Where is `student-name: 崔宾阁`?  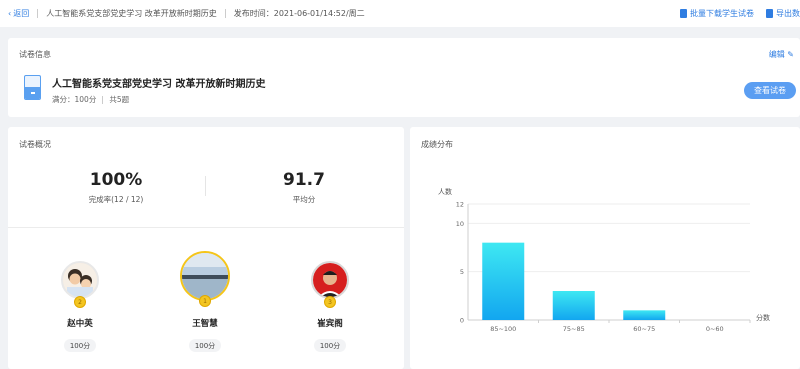 student-name: 崔宾阁 is located at coordinates (330, 324).